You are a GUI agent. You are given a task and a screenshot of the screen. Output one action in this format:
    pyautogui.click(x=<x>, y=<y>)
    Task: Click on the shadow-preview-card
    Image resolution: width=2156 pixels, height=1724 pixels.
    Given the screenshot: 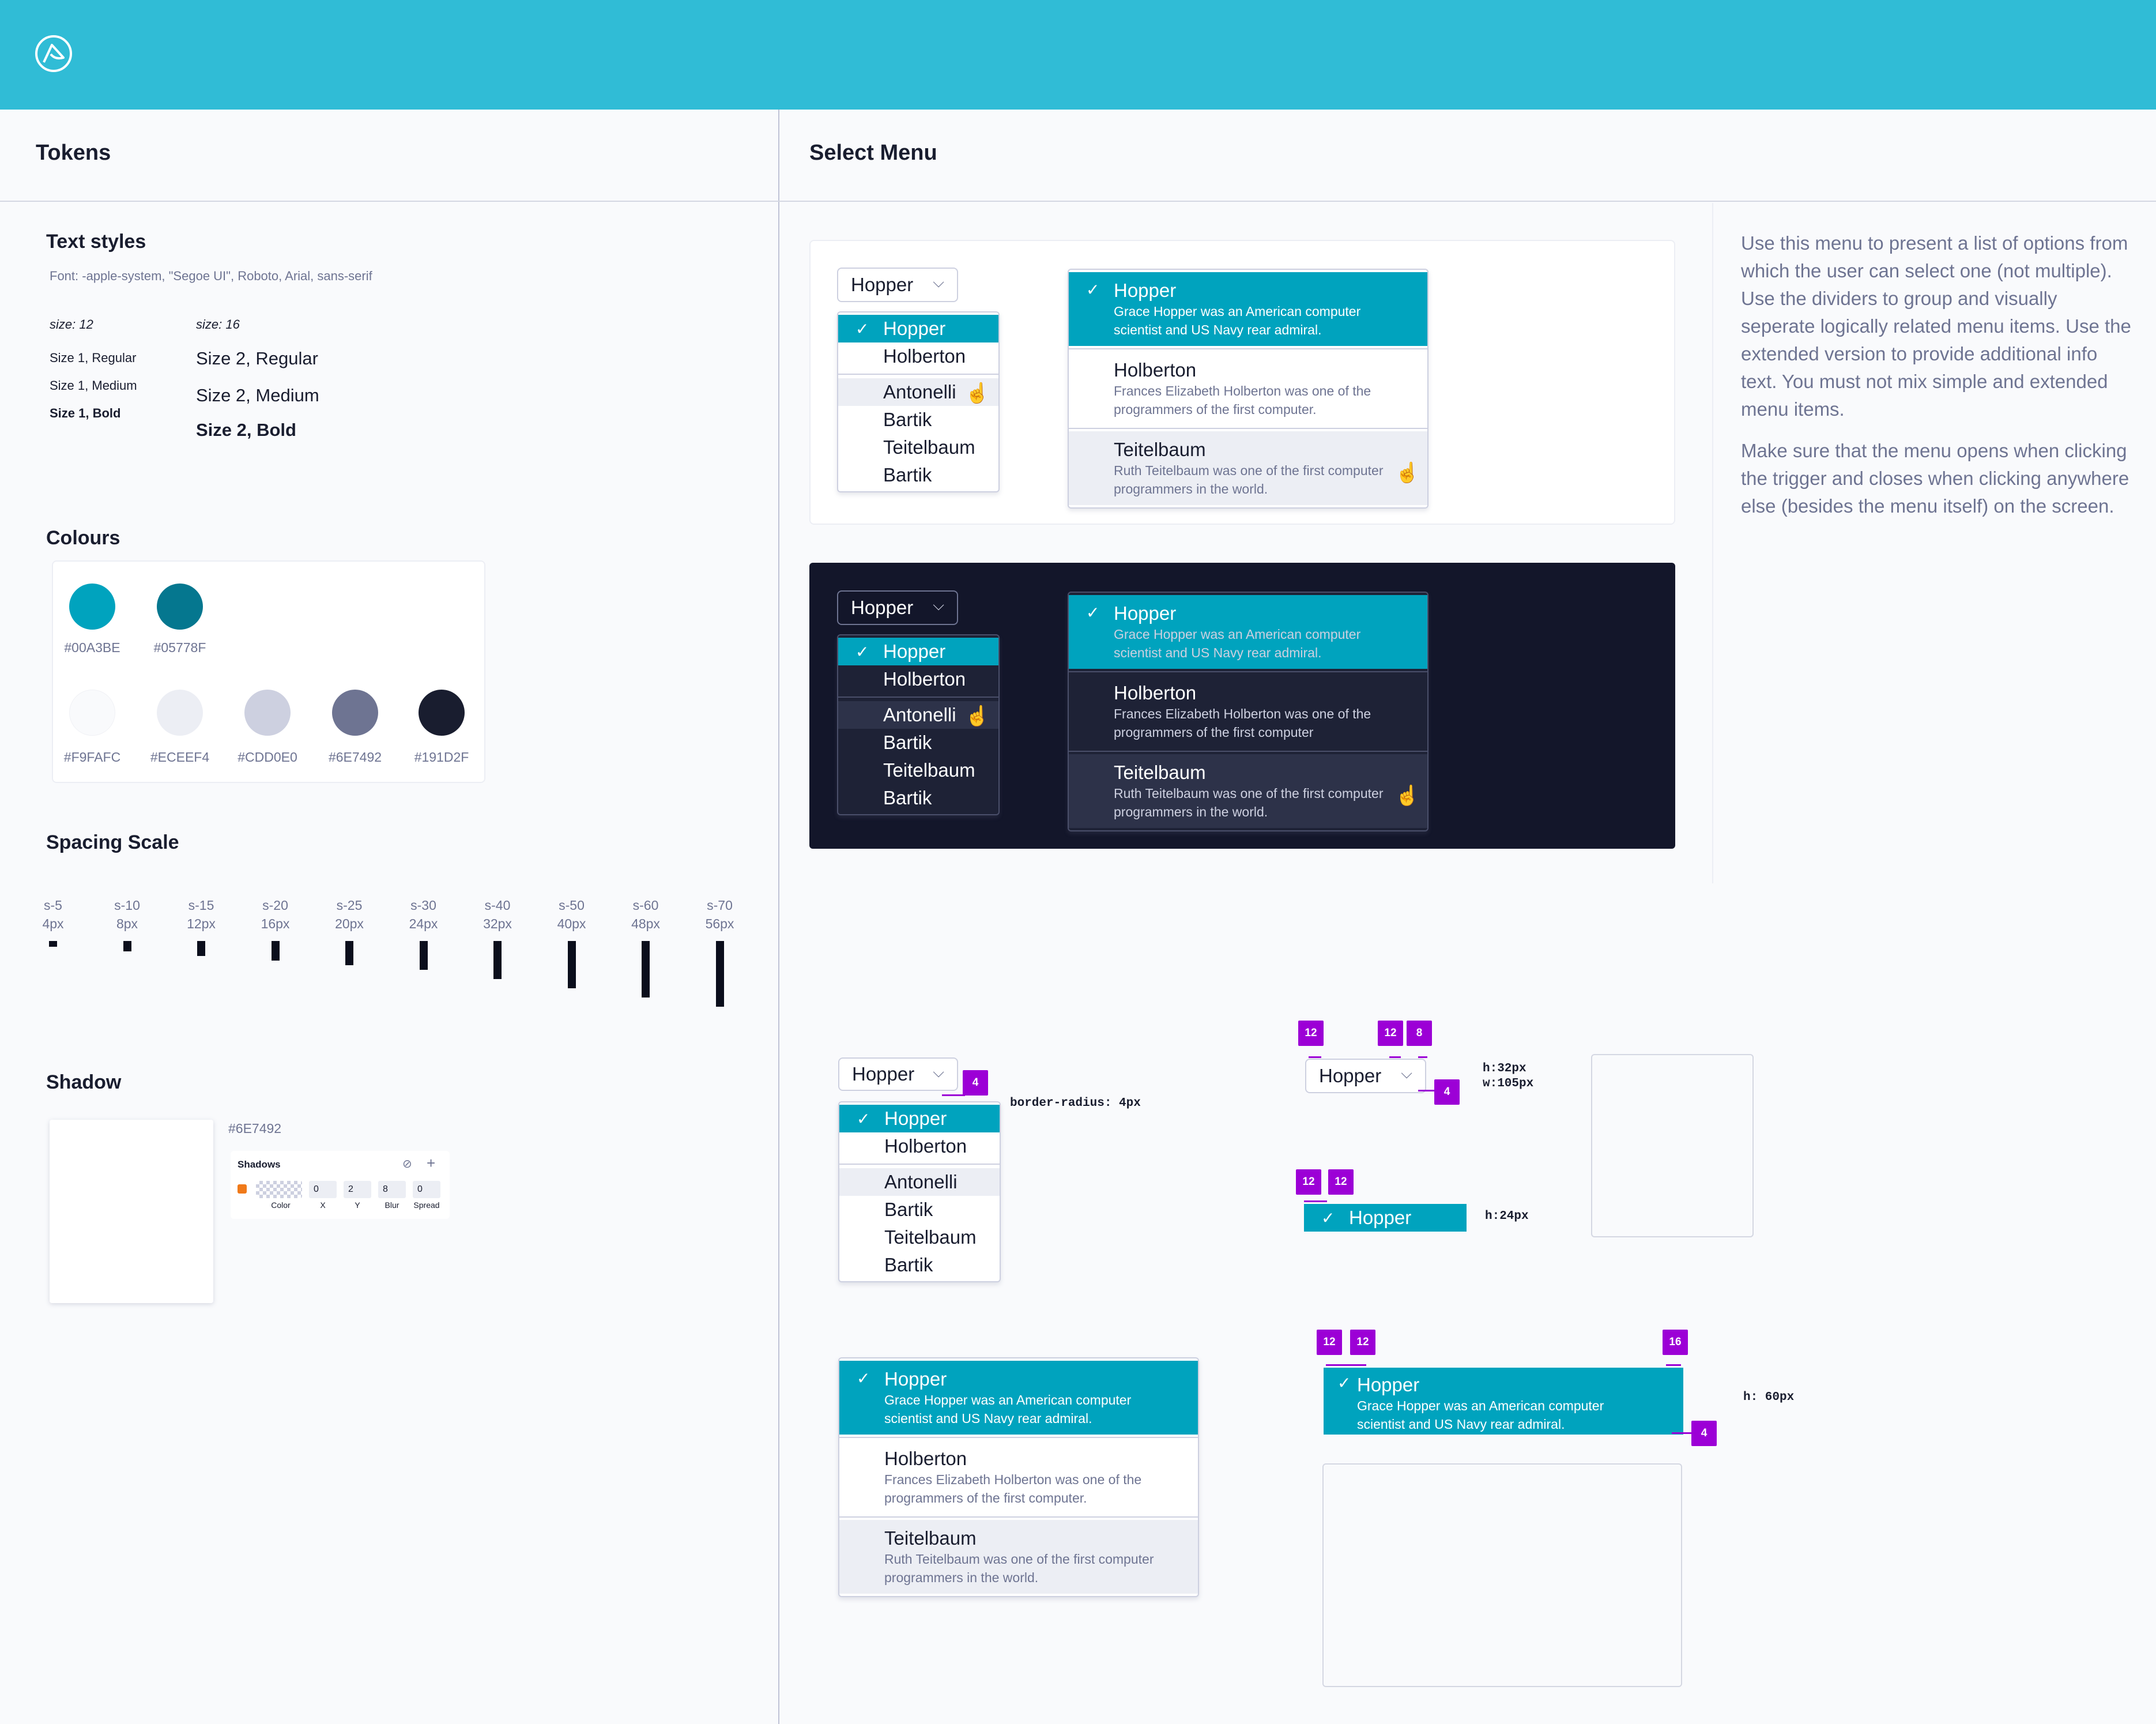 What is the action you would take?
    pyautogui.click(x=131, y=1211)
    